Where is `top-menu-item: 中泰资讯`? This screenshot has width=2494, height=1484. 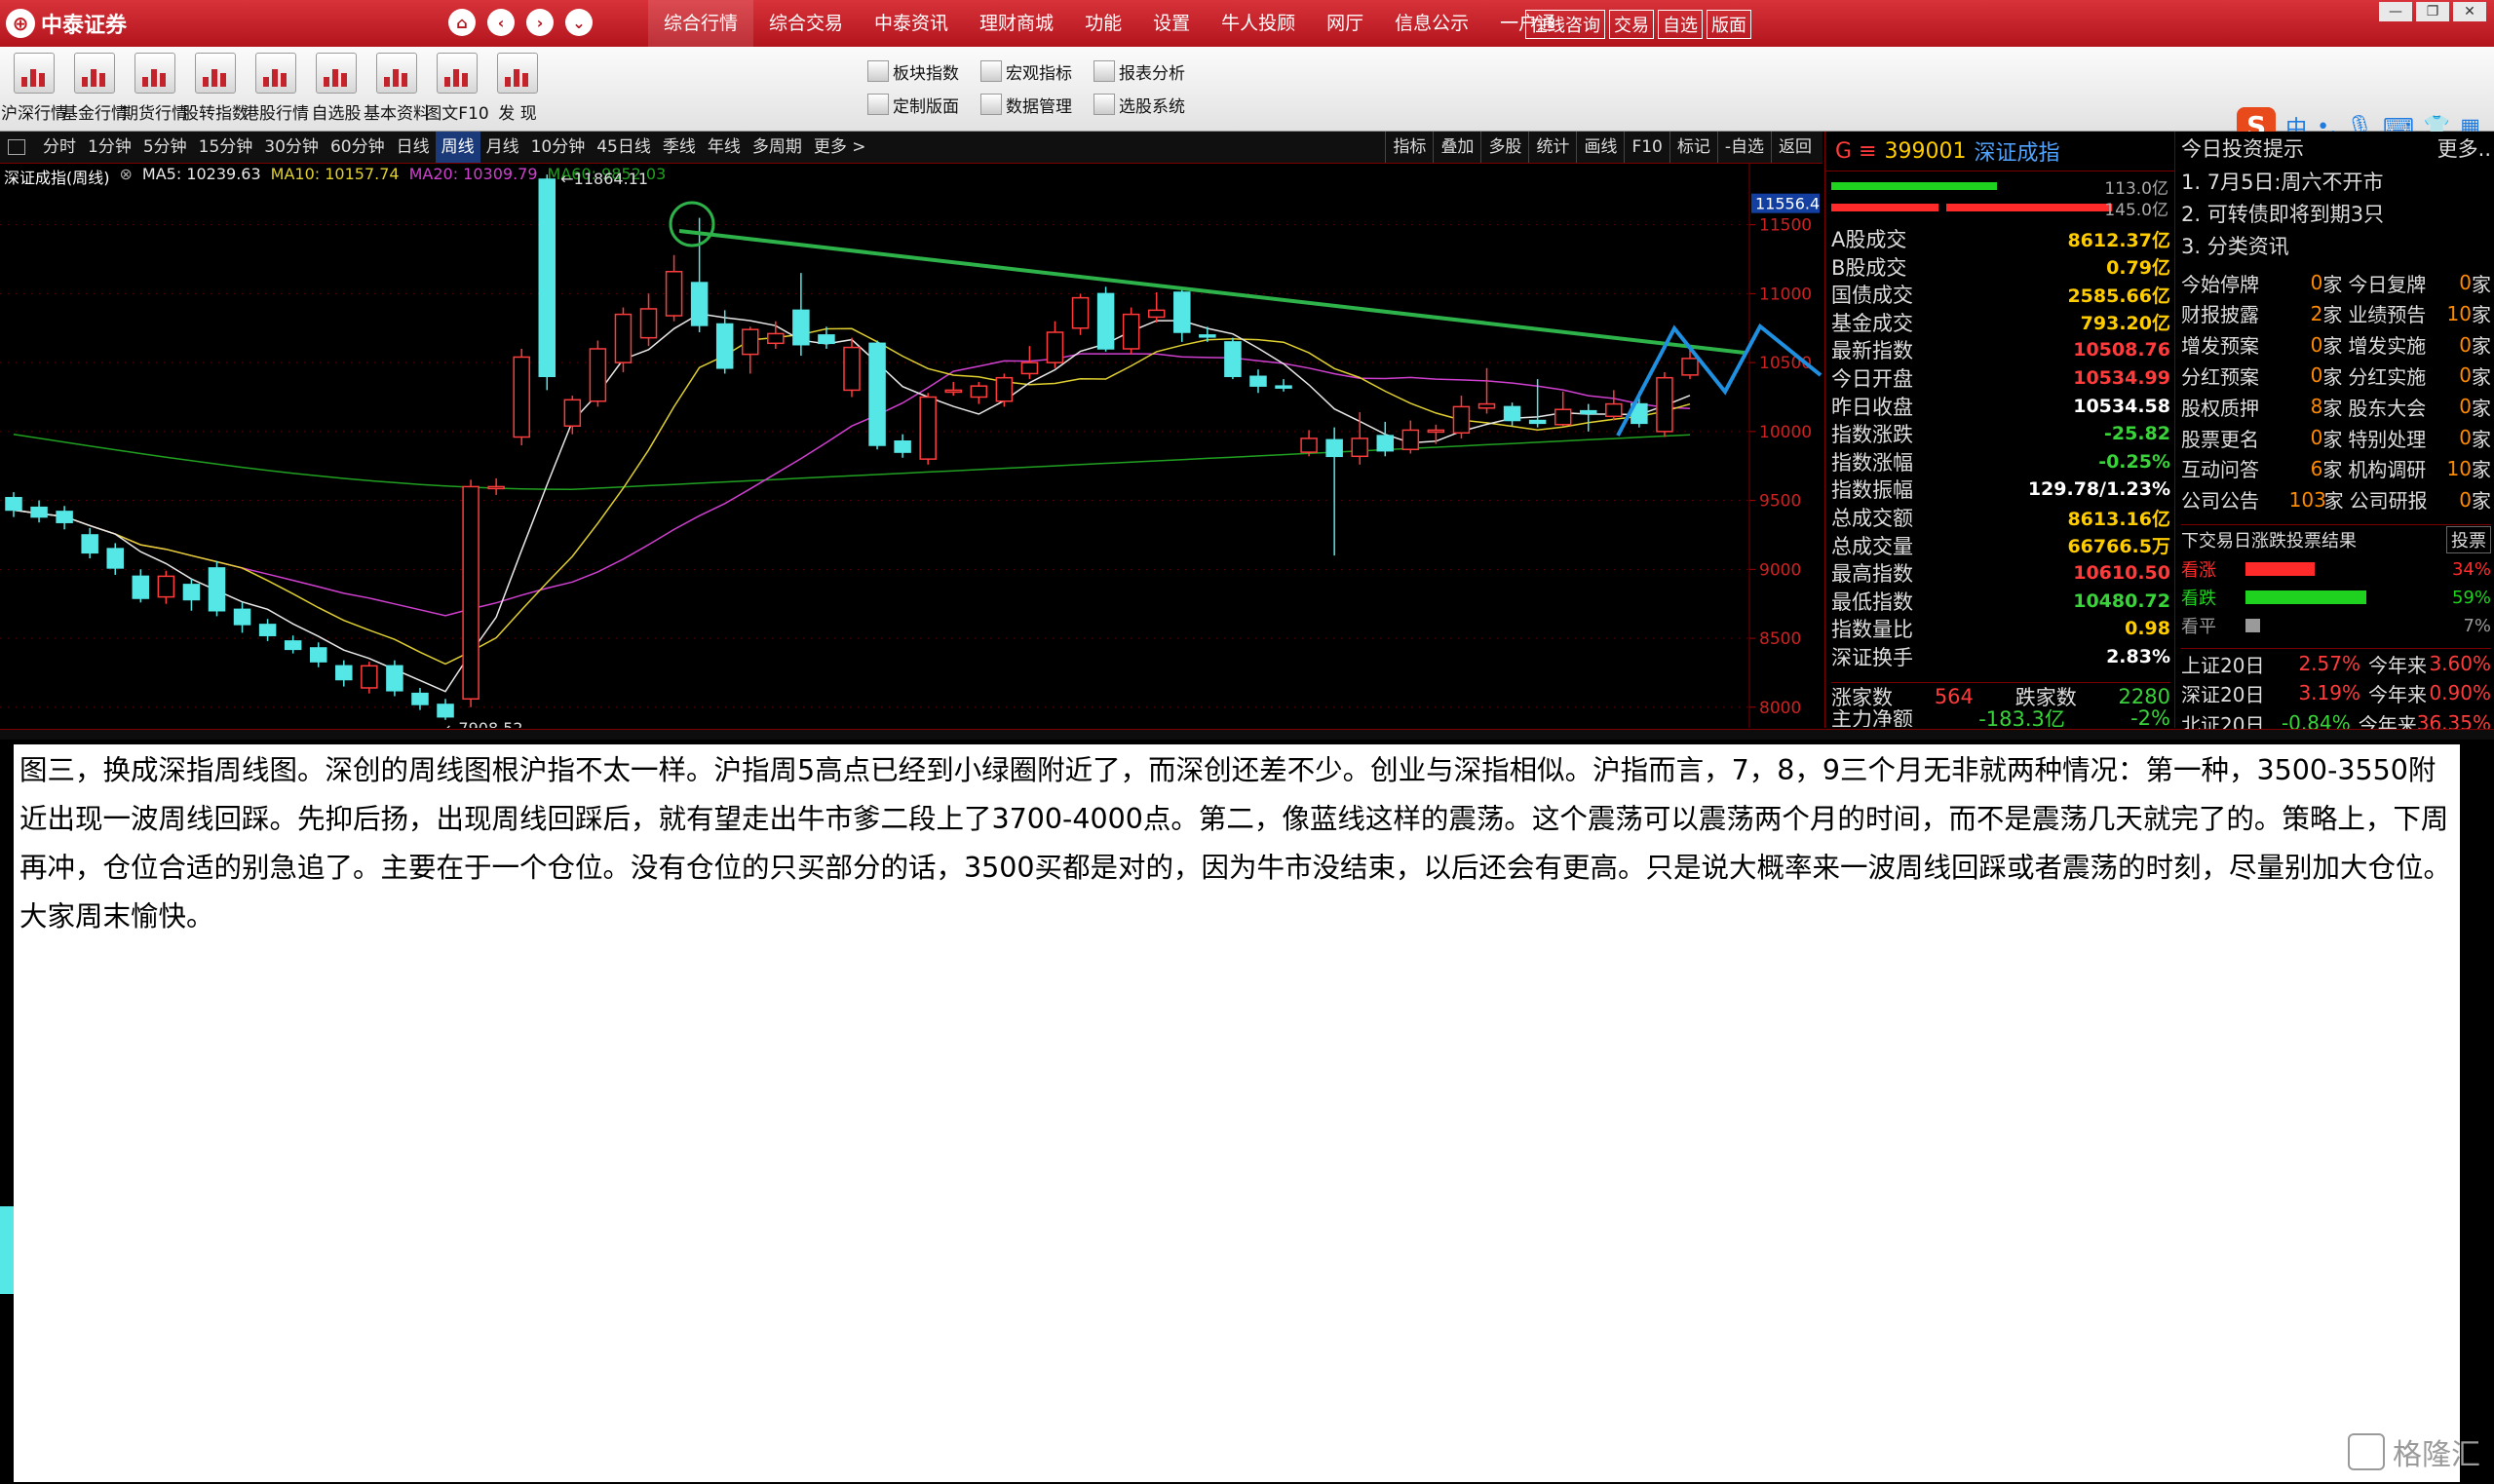
top-menu-item: 中泰资讯 is located at coordinates (911, 23).